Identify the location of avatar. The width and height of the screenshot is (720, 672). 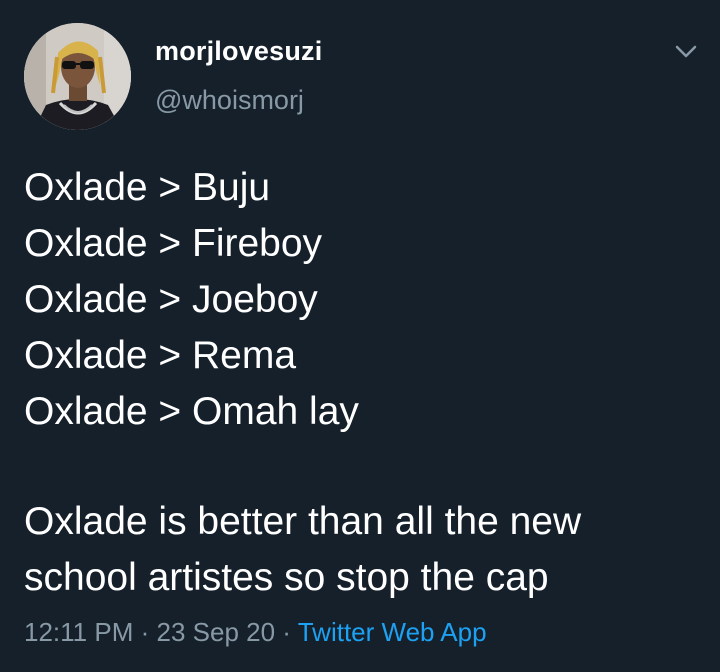
(77, 76).